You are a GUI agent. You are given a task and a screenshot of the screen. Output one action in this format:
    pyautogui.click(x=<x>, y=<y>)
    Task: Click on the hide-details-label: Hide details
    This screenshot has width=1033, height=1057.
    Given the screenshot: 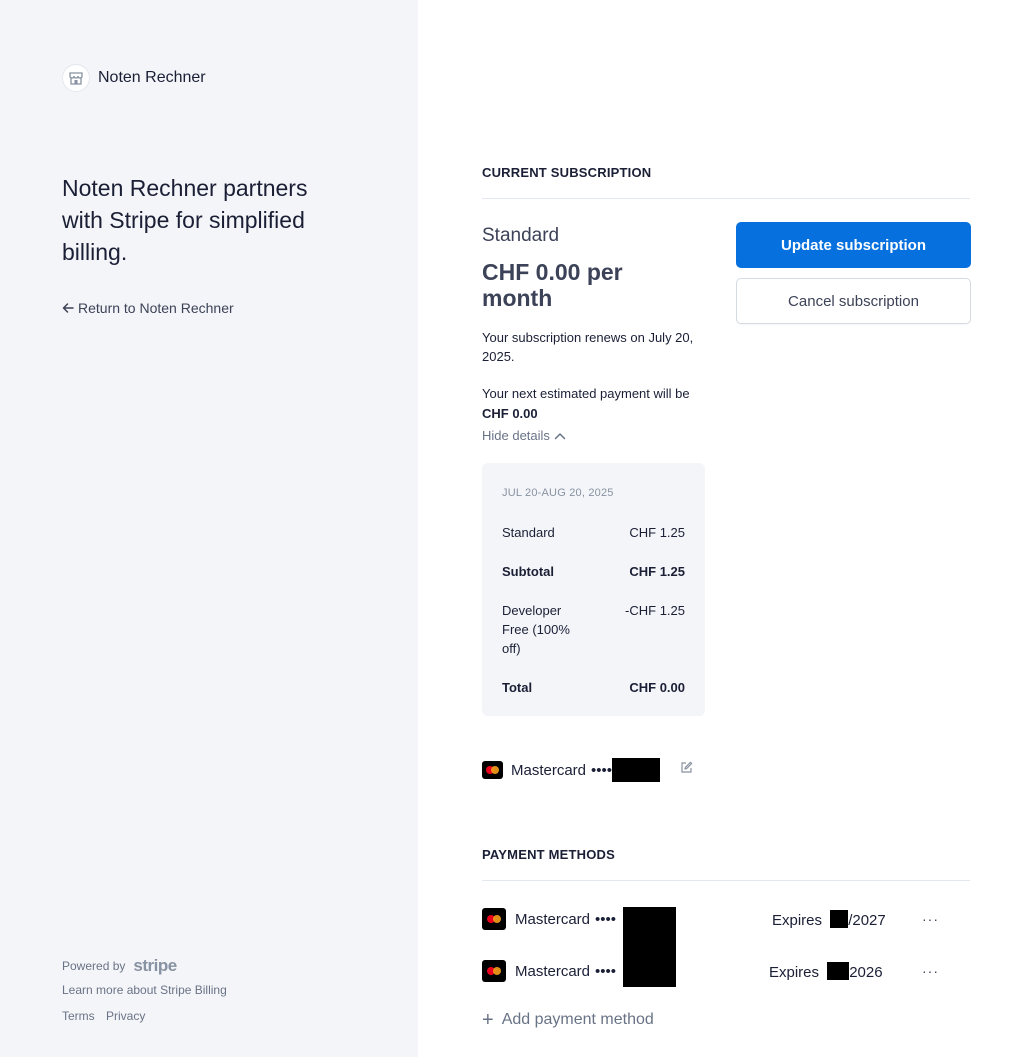 What is the action you would take?
    pyautogui.click(x=516, y=435)
    